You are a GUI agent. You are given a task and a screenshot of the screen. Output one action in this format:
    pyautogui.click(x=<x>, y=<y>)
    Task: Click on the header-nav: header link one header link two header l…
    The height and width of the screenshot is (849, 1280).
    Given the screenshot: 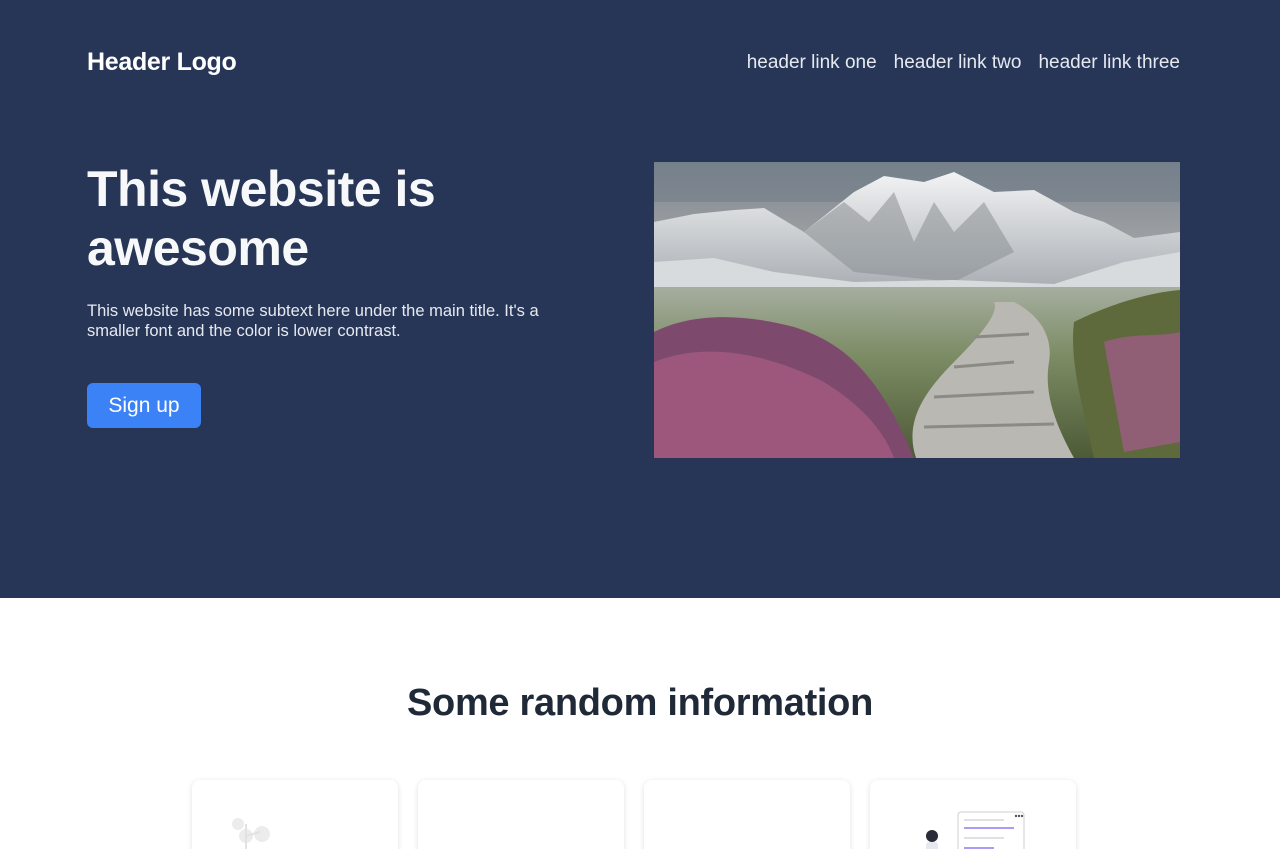 What is the action you would take?
    pyautogui.click(x=963, y=63)
    